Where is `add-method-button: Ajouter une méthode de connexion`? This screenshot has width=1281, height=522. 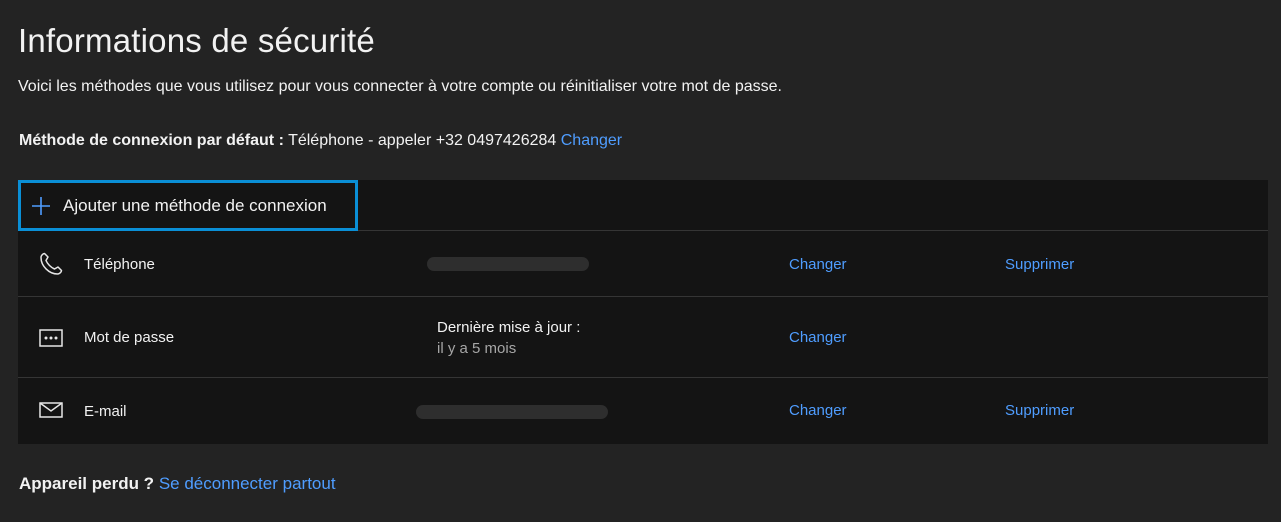 add-method-button: Ajouter une méthode de connexion is located at coordinates (188, 205).